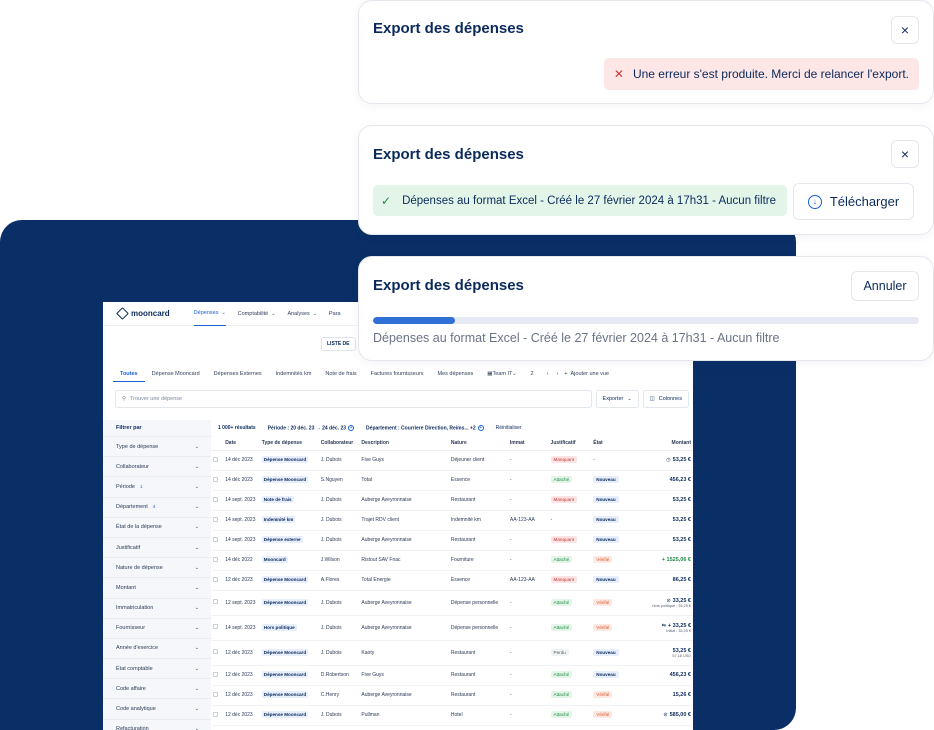 Image resolution: width=934 pixels, height=730 pixels. What do you see at coordinates (157, 724) in the screenshot?
I see `sidebar-filter-item: Refacturation ⌄` at bounding box center [157, 724].